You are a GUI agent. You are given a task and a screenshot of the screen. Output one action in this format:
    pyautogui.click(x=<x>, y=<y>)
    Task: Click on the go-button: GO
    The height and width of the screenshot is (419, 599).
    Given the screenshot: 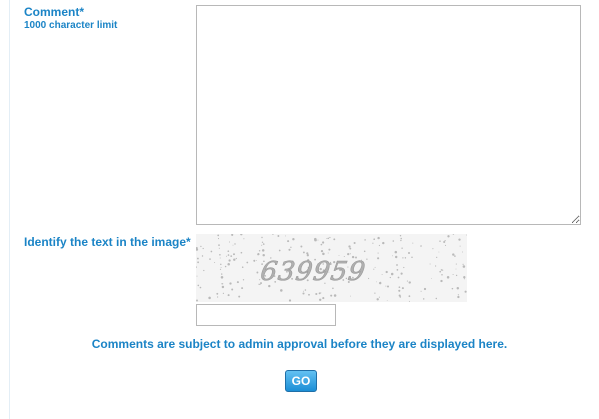 What is the action you would take?
    pyautogui.click(x=301, y=381)
    